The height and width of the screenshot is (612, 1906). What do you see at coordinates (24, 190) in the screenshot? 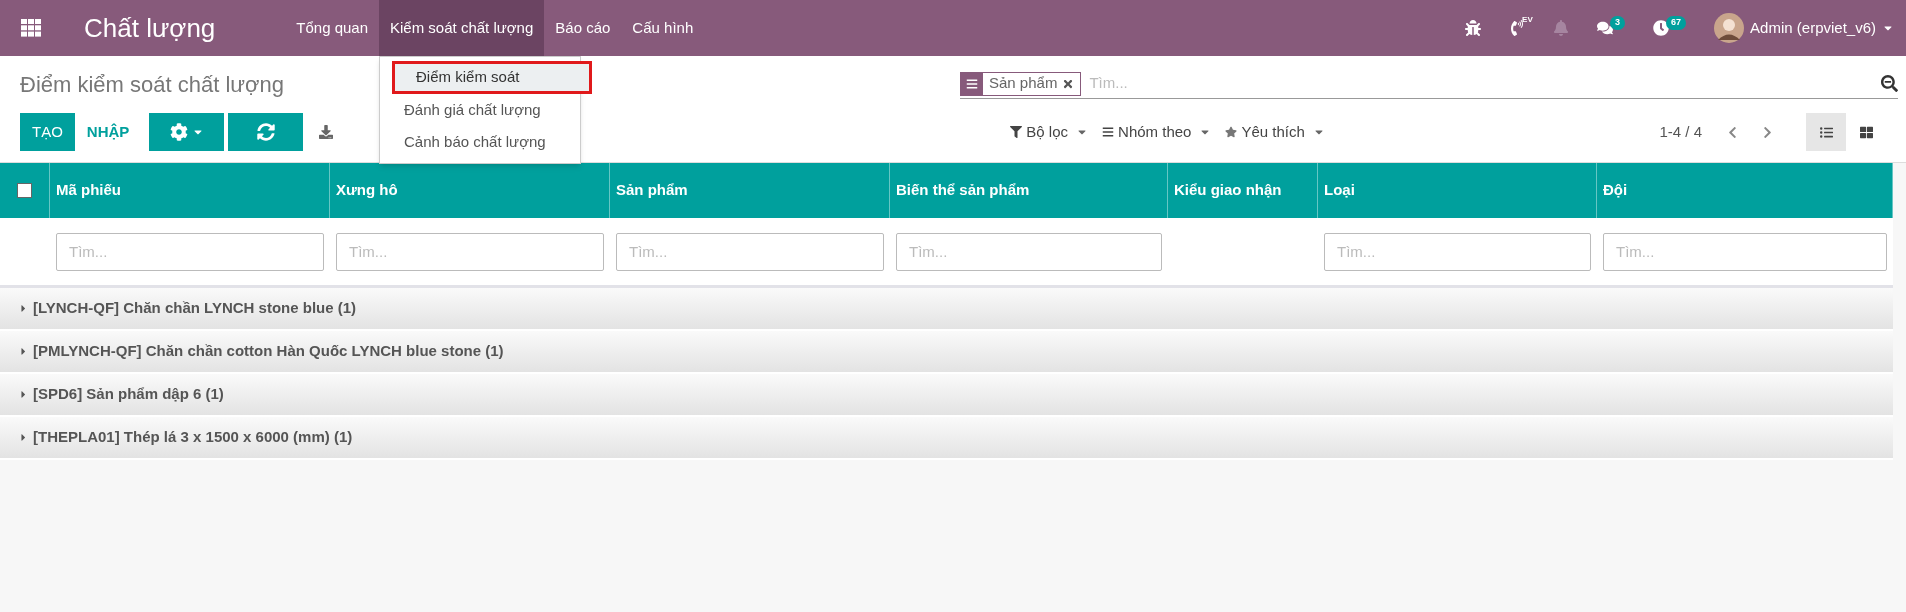
I see `select-all-checkbox` at bounding box center [24, 190].